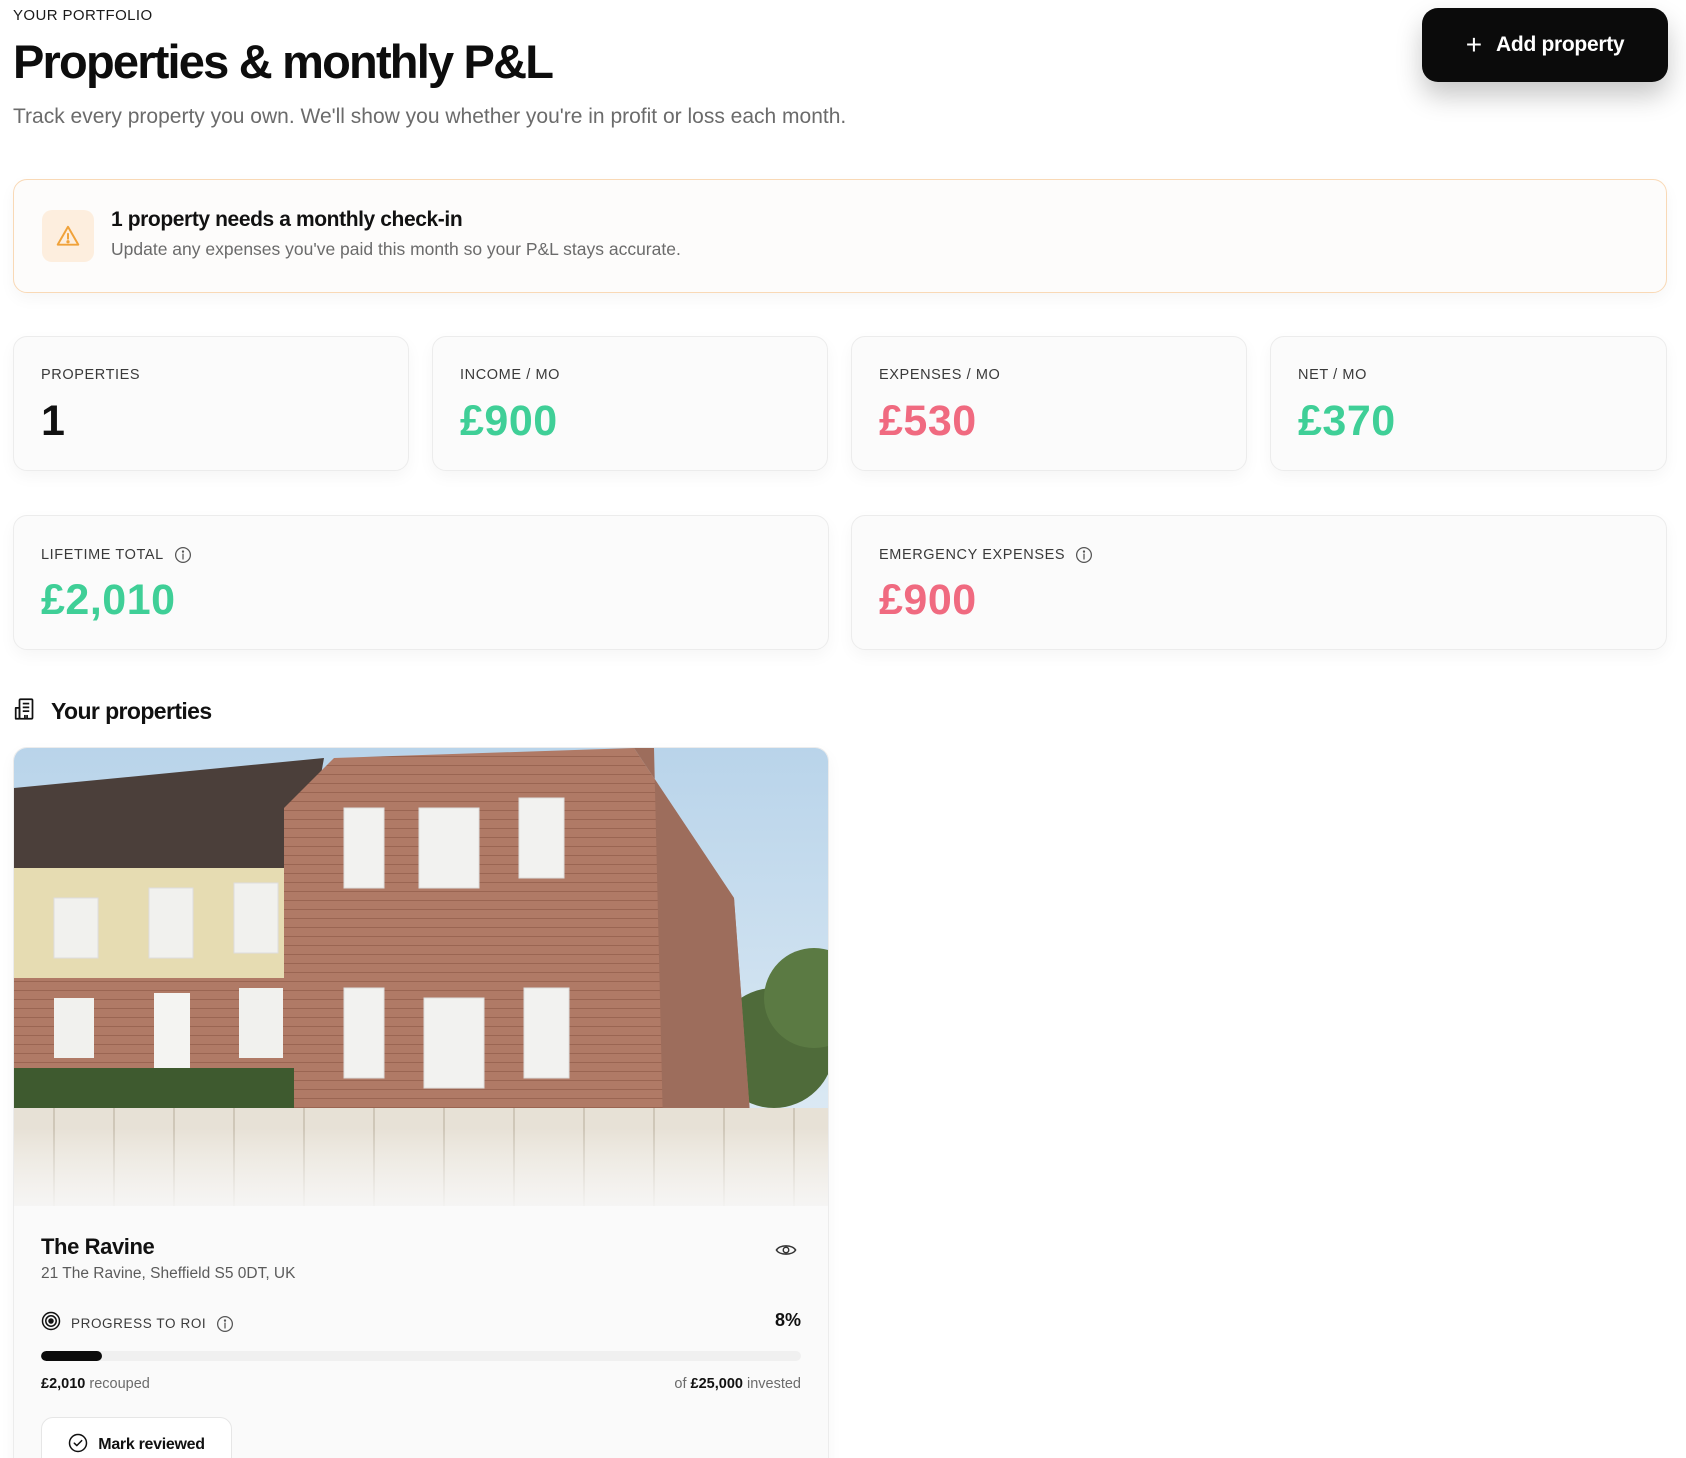  What do you see at coordinates (1347, 421) in the screenshot?
I see `stat-value-net: £370` at bounding box center [1347, 421].